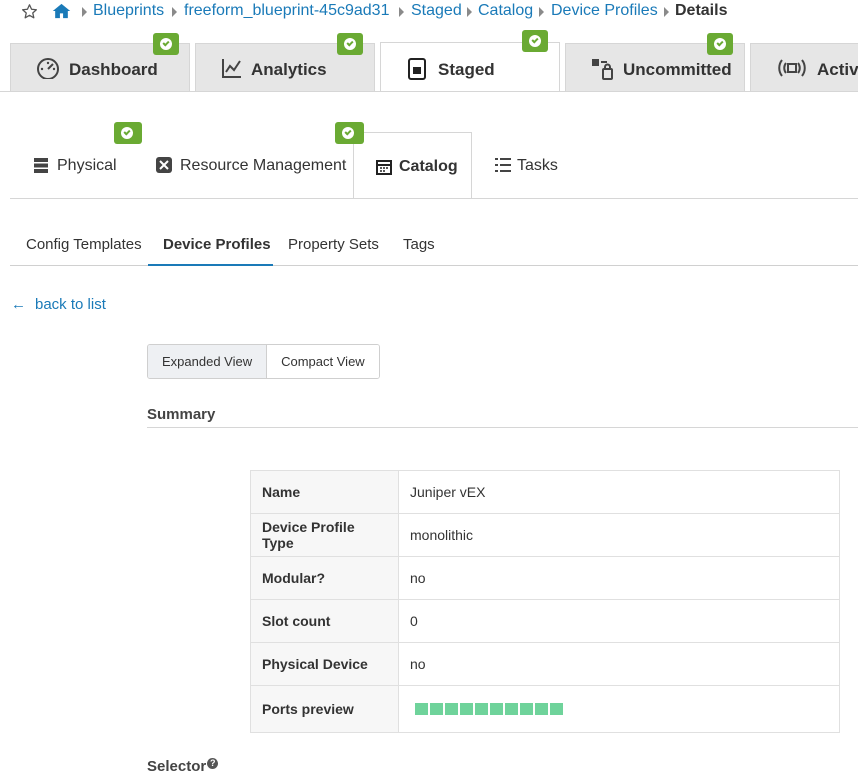  Describe the element at coordinates (323, 361) in the screenshot. I see `compact-view-button: Compact View` at that location.